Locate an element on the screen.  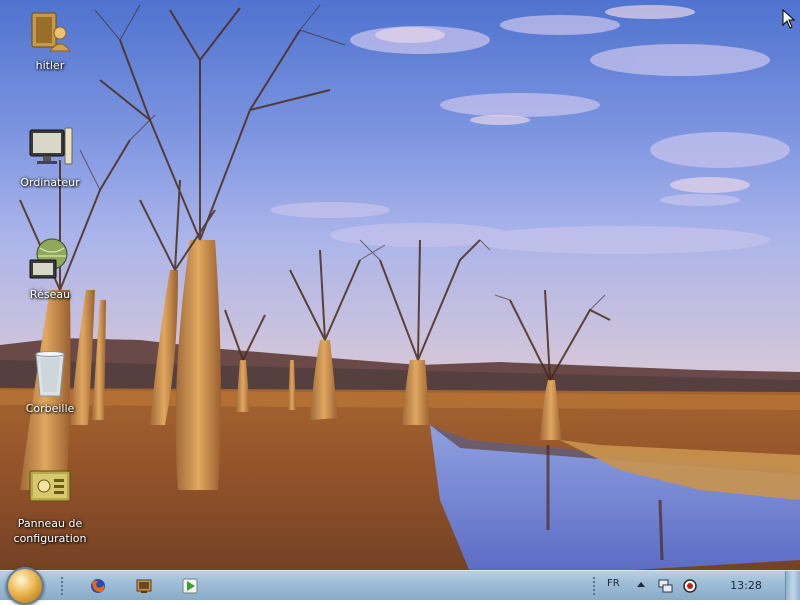
start-orb-icon is located at coordinates (25, 586).